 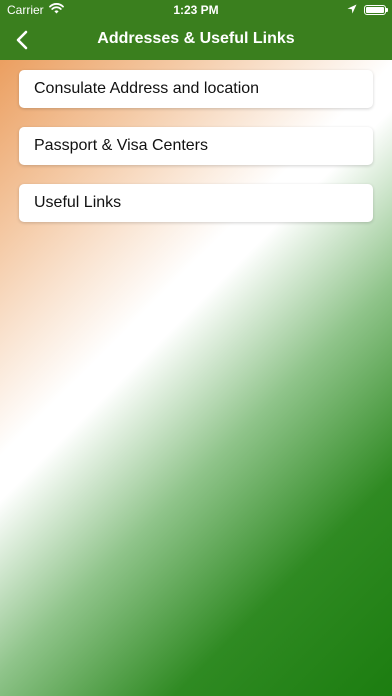 I want to click on battery-icon, so click(x=376, y=10).